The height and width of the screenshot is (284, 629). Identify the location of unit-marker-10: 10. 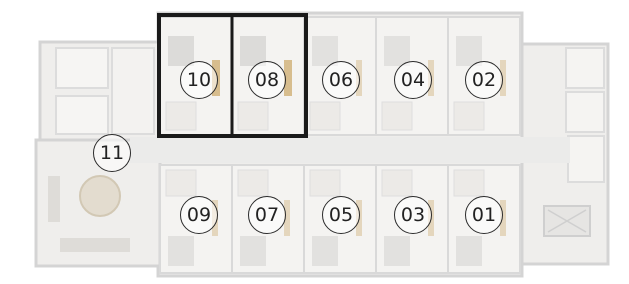
(199, 80).